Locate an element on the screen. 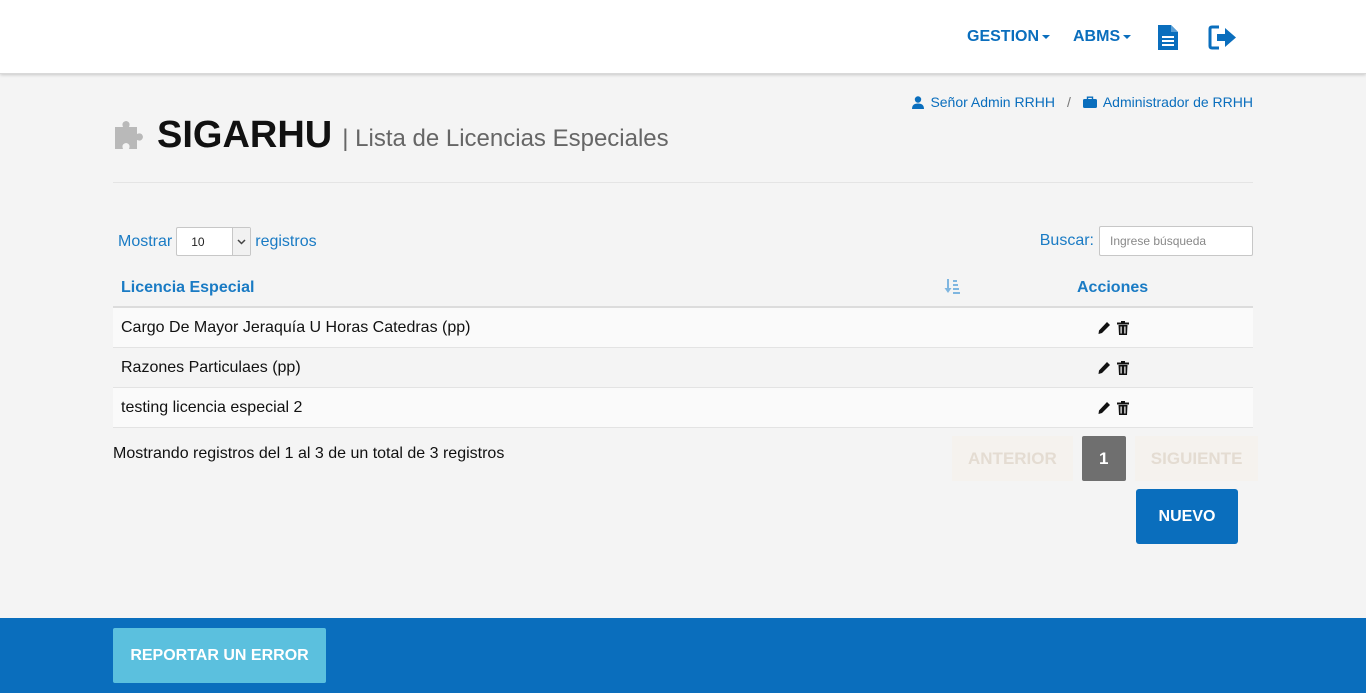 The width and height of the screenshot is (1366, 693). search-input is located at coordinates (1176, 241).